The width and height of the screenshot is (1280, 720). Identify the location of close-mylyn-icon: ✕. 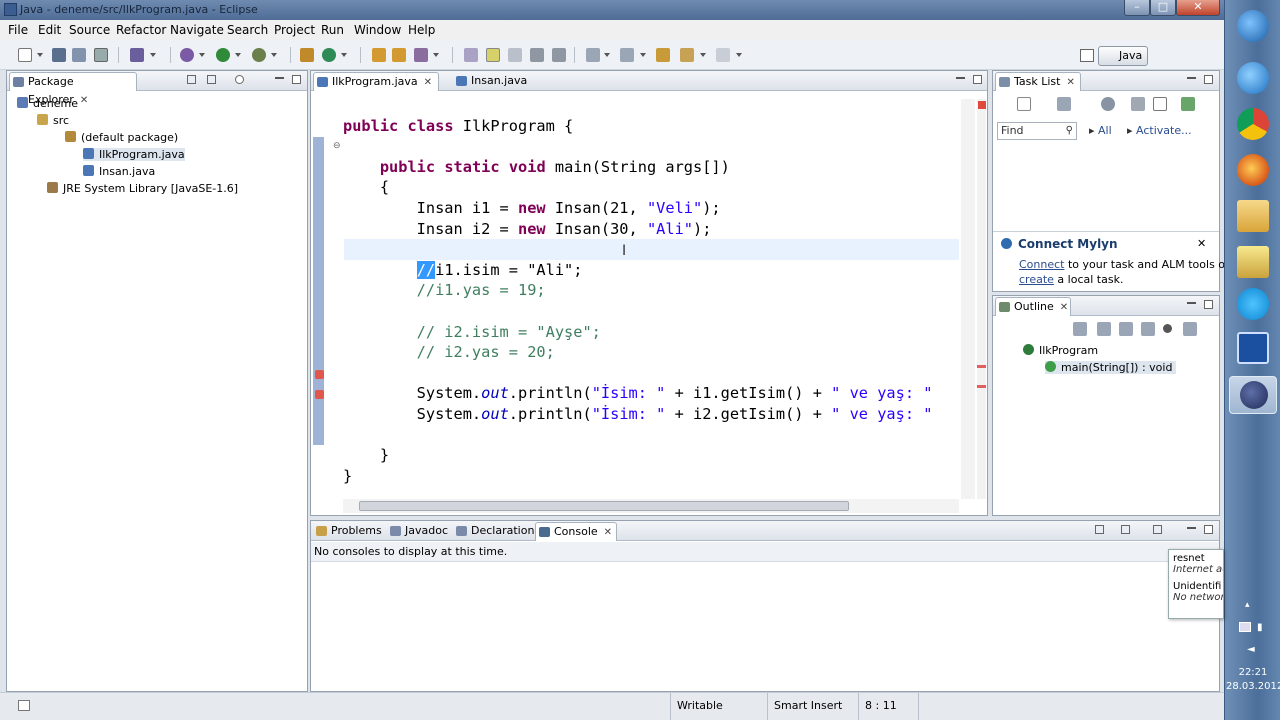
(1201, 243).